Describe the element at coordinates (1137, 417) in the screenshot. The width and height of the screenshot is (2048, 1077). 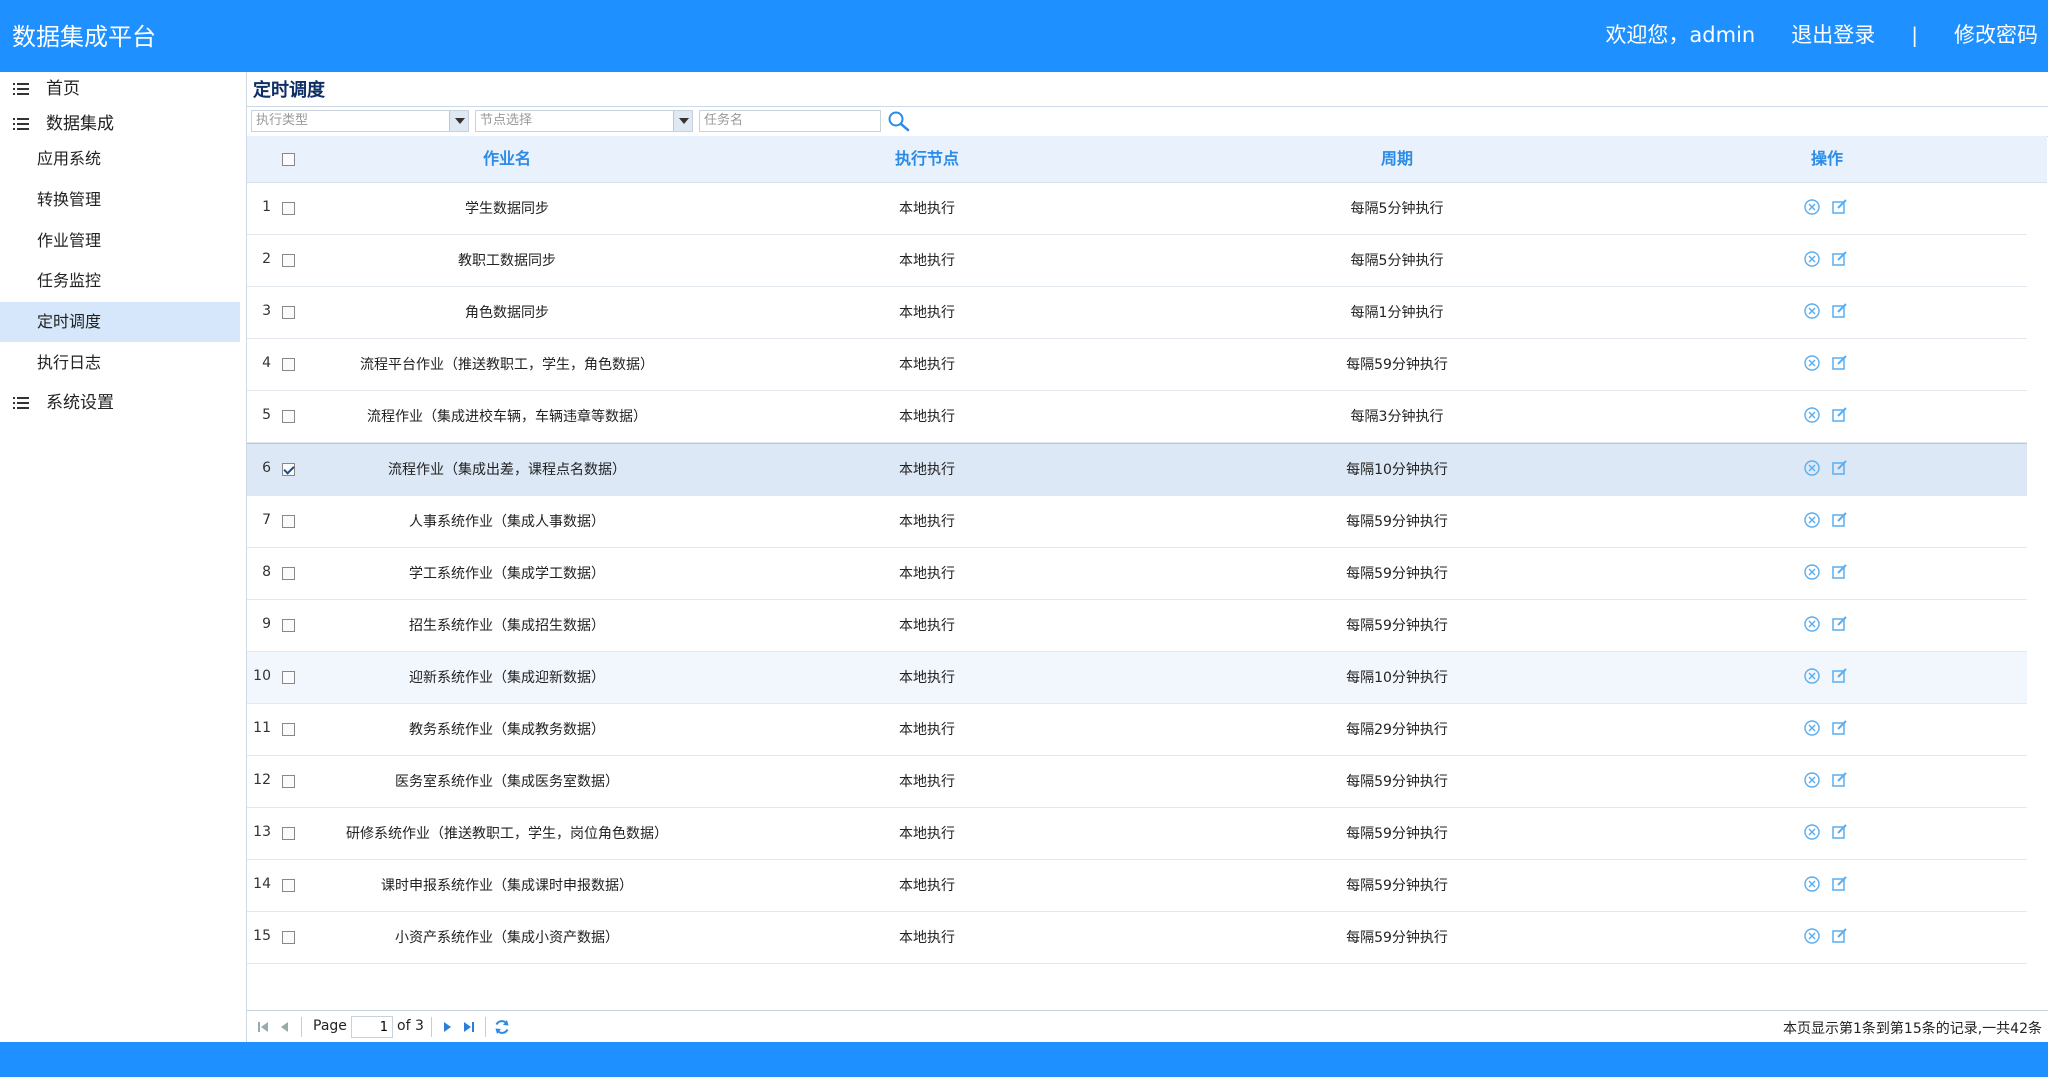
I see `table-row: 5 流程作业（集成进校车辆，车辆违章等数据） 本地执行 每隔3分钟执行` at that location.